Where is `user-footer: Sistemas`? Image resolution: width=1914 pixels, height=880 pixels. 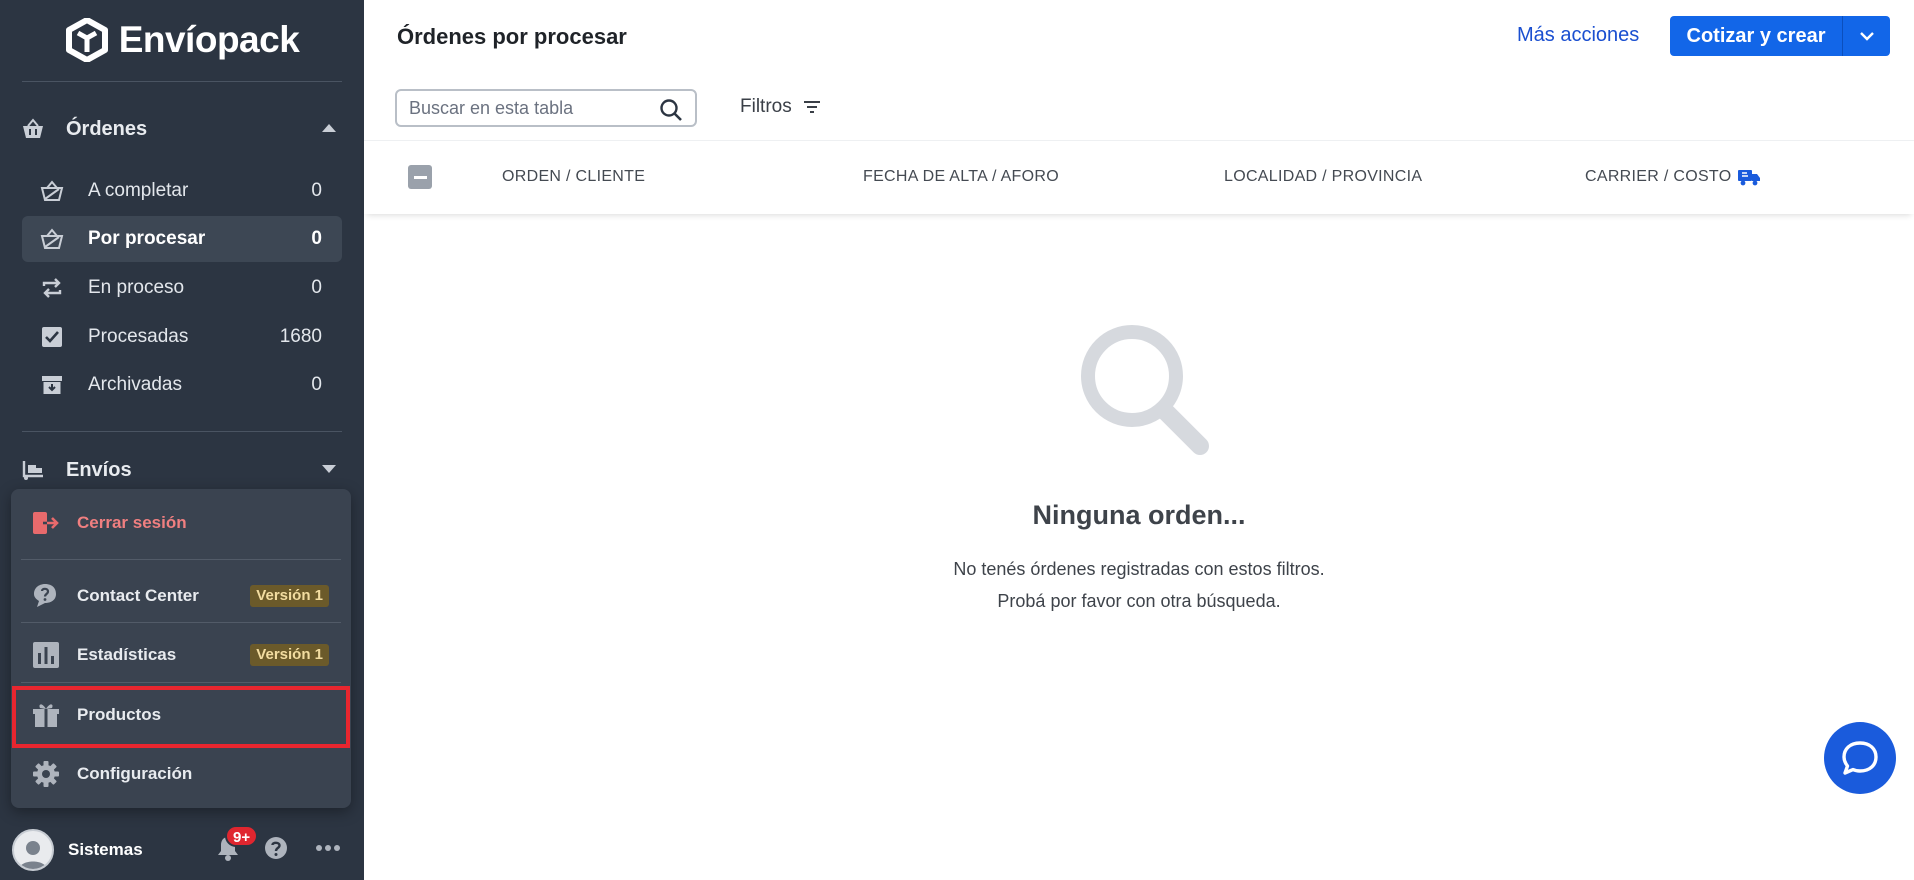 user-footer: Sistemas is located at coordinates (182, 850).